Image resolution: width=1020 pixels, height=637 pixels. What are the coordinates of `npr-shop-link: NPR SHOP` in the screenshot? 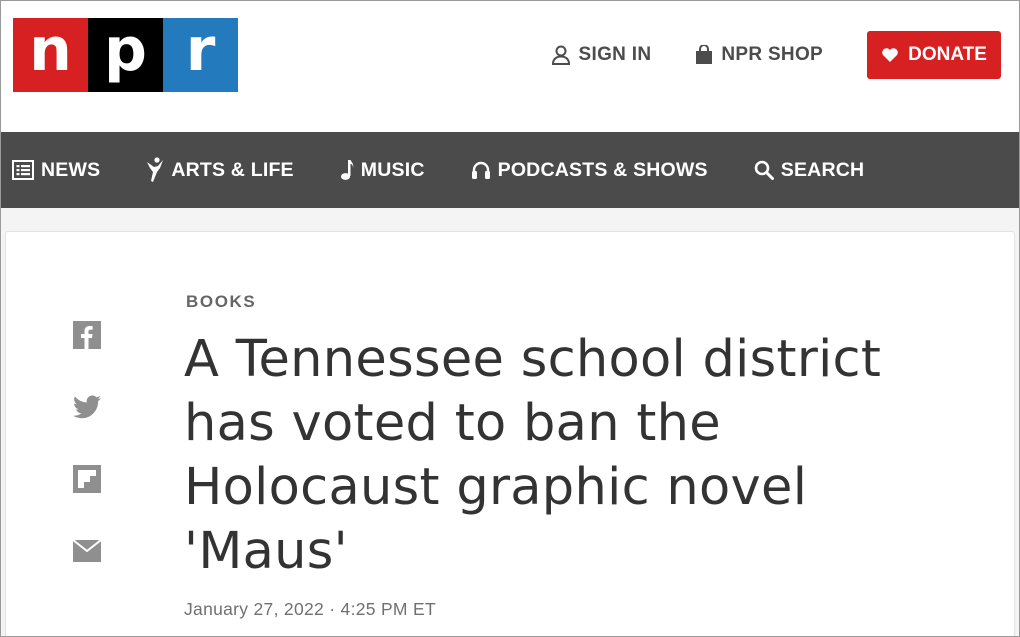 It's located at (759, 55).